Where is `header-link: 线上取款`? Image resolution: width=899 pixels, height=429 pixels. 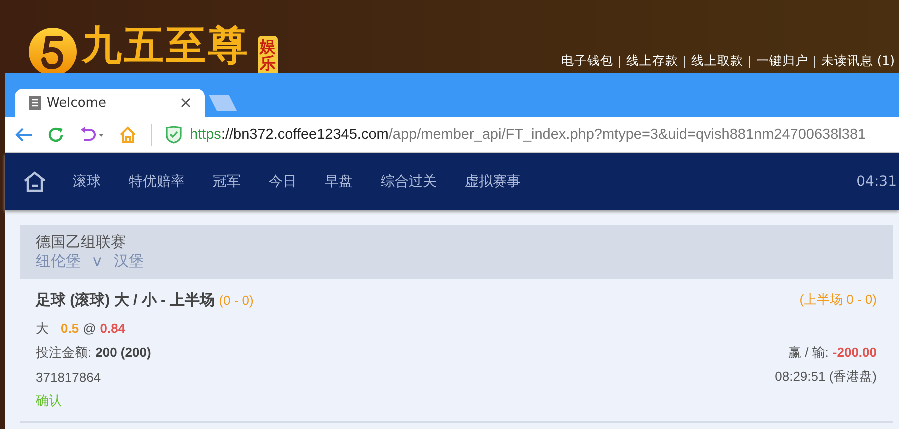
header-link: 线上取款 is located at coordinates (717, 61).